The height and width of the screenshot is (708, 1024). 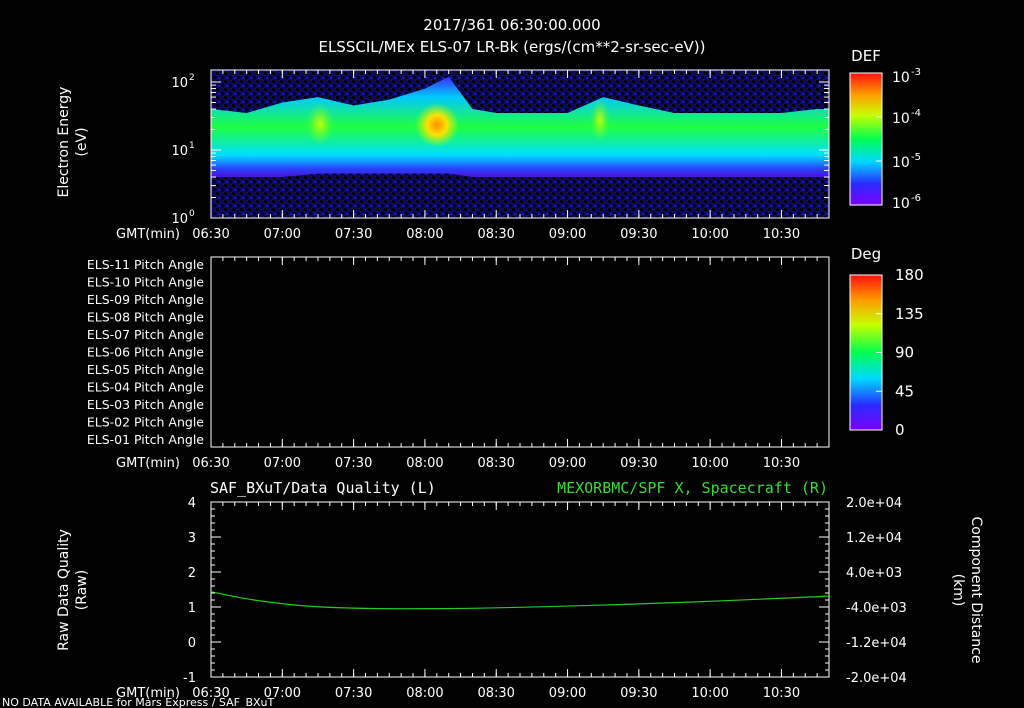 I want to click on panel3-x-tick-label-6: 09:30, so click(x=638, y=693).